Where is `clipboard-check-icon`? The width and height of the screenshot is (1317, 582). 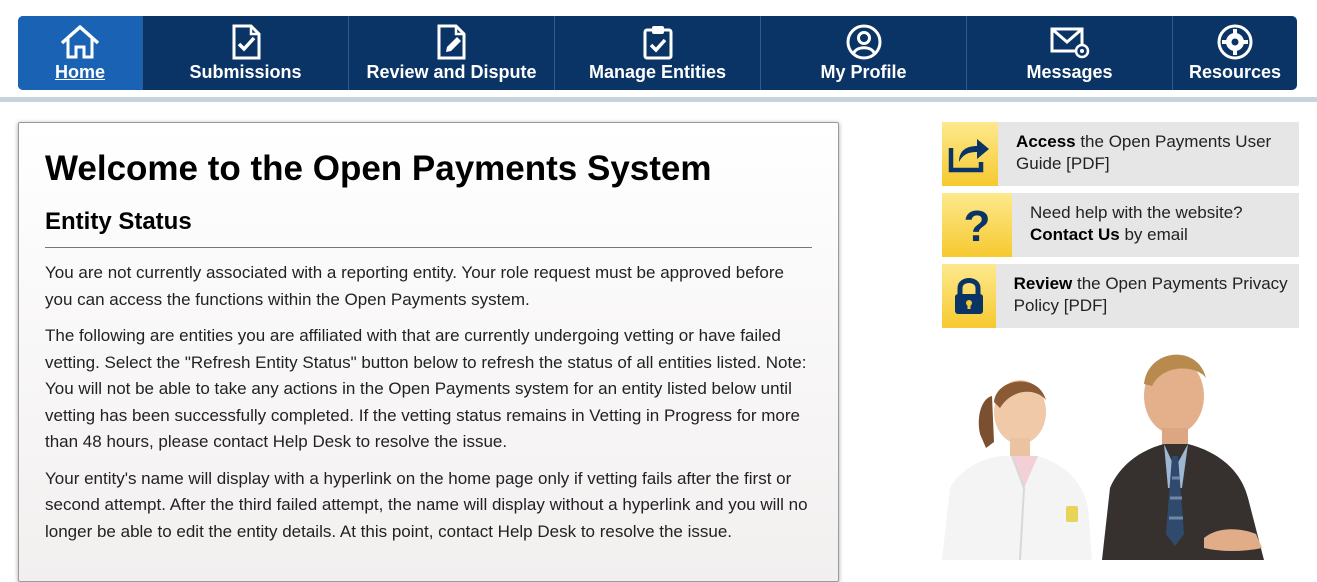
clipboard-check-icon is located at coordinates (658, 42).